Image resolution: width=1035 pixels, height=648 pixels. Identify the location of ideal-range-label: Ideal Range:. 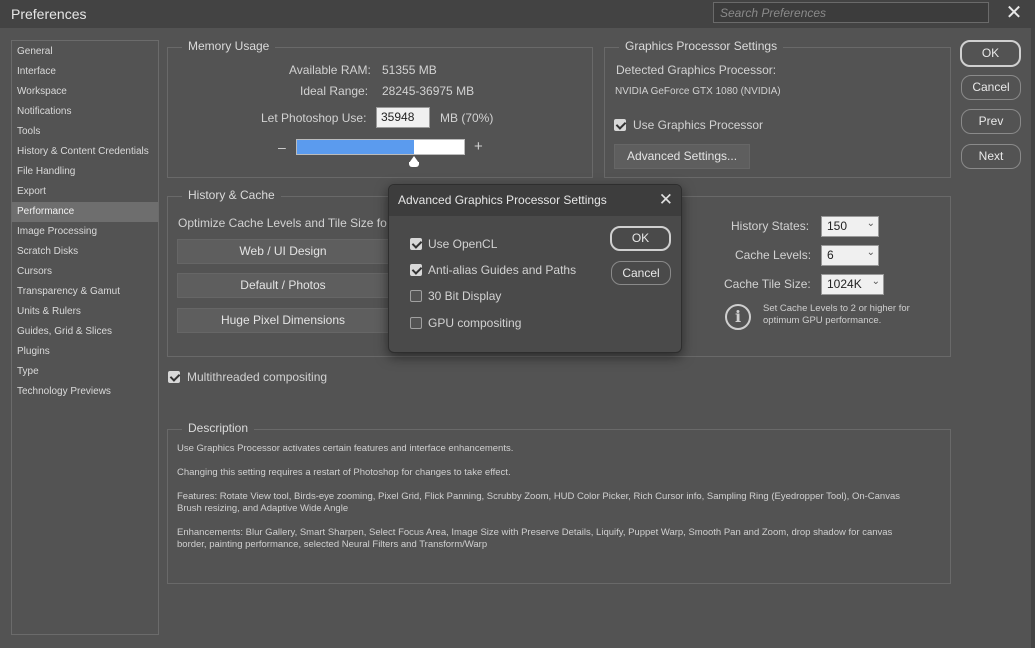
(334, 91).